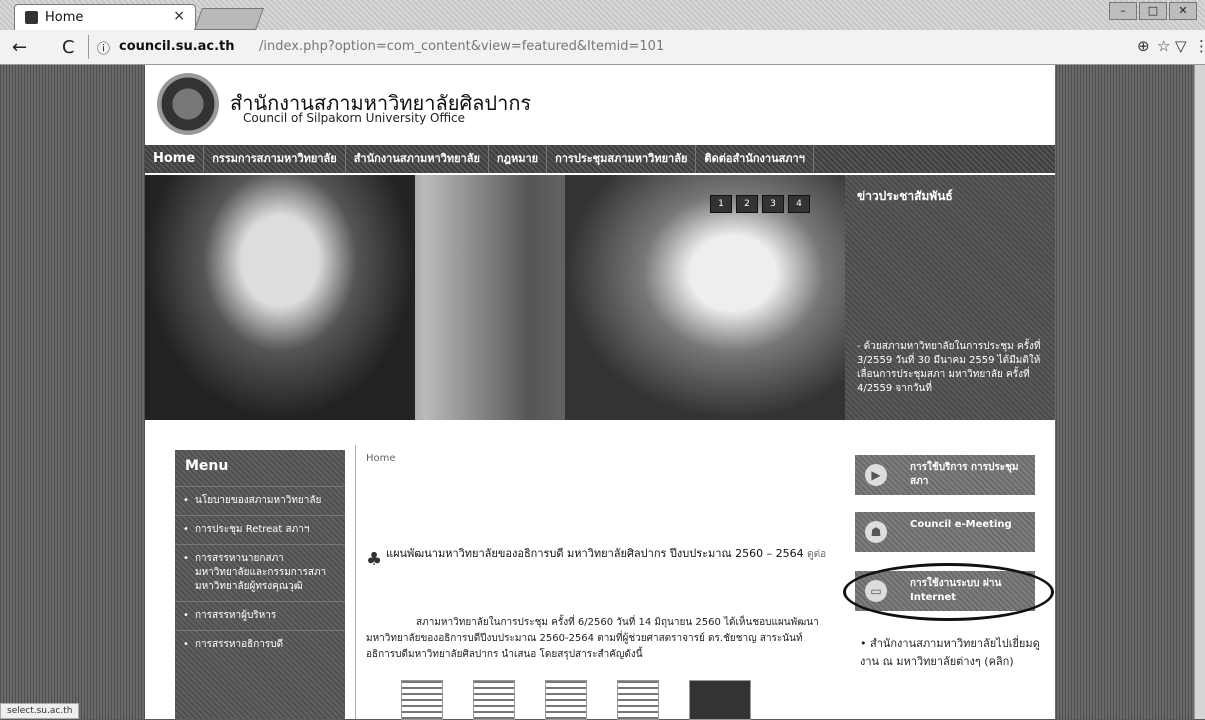  What do you see at coordinates (760, 204) in the screenshot?
I see `slider-pagination: 1 2 3 4` at bounding box center [760, 204].